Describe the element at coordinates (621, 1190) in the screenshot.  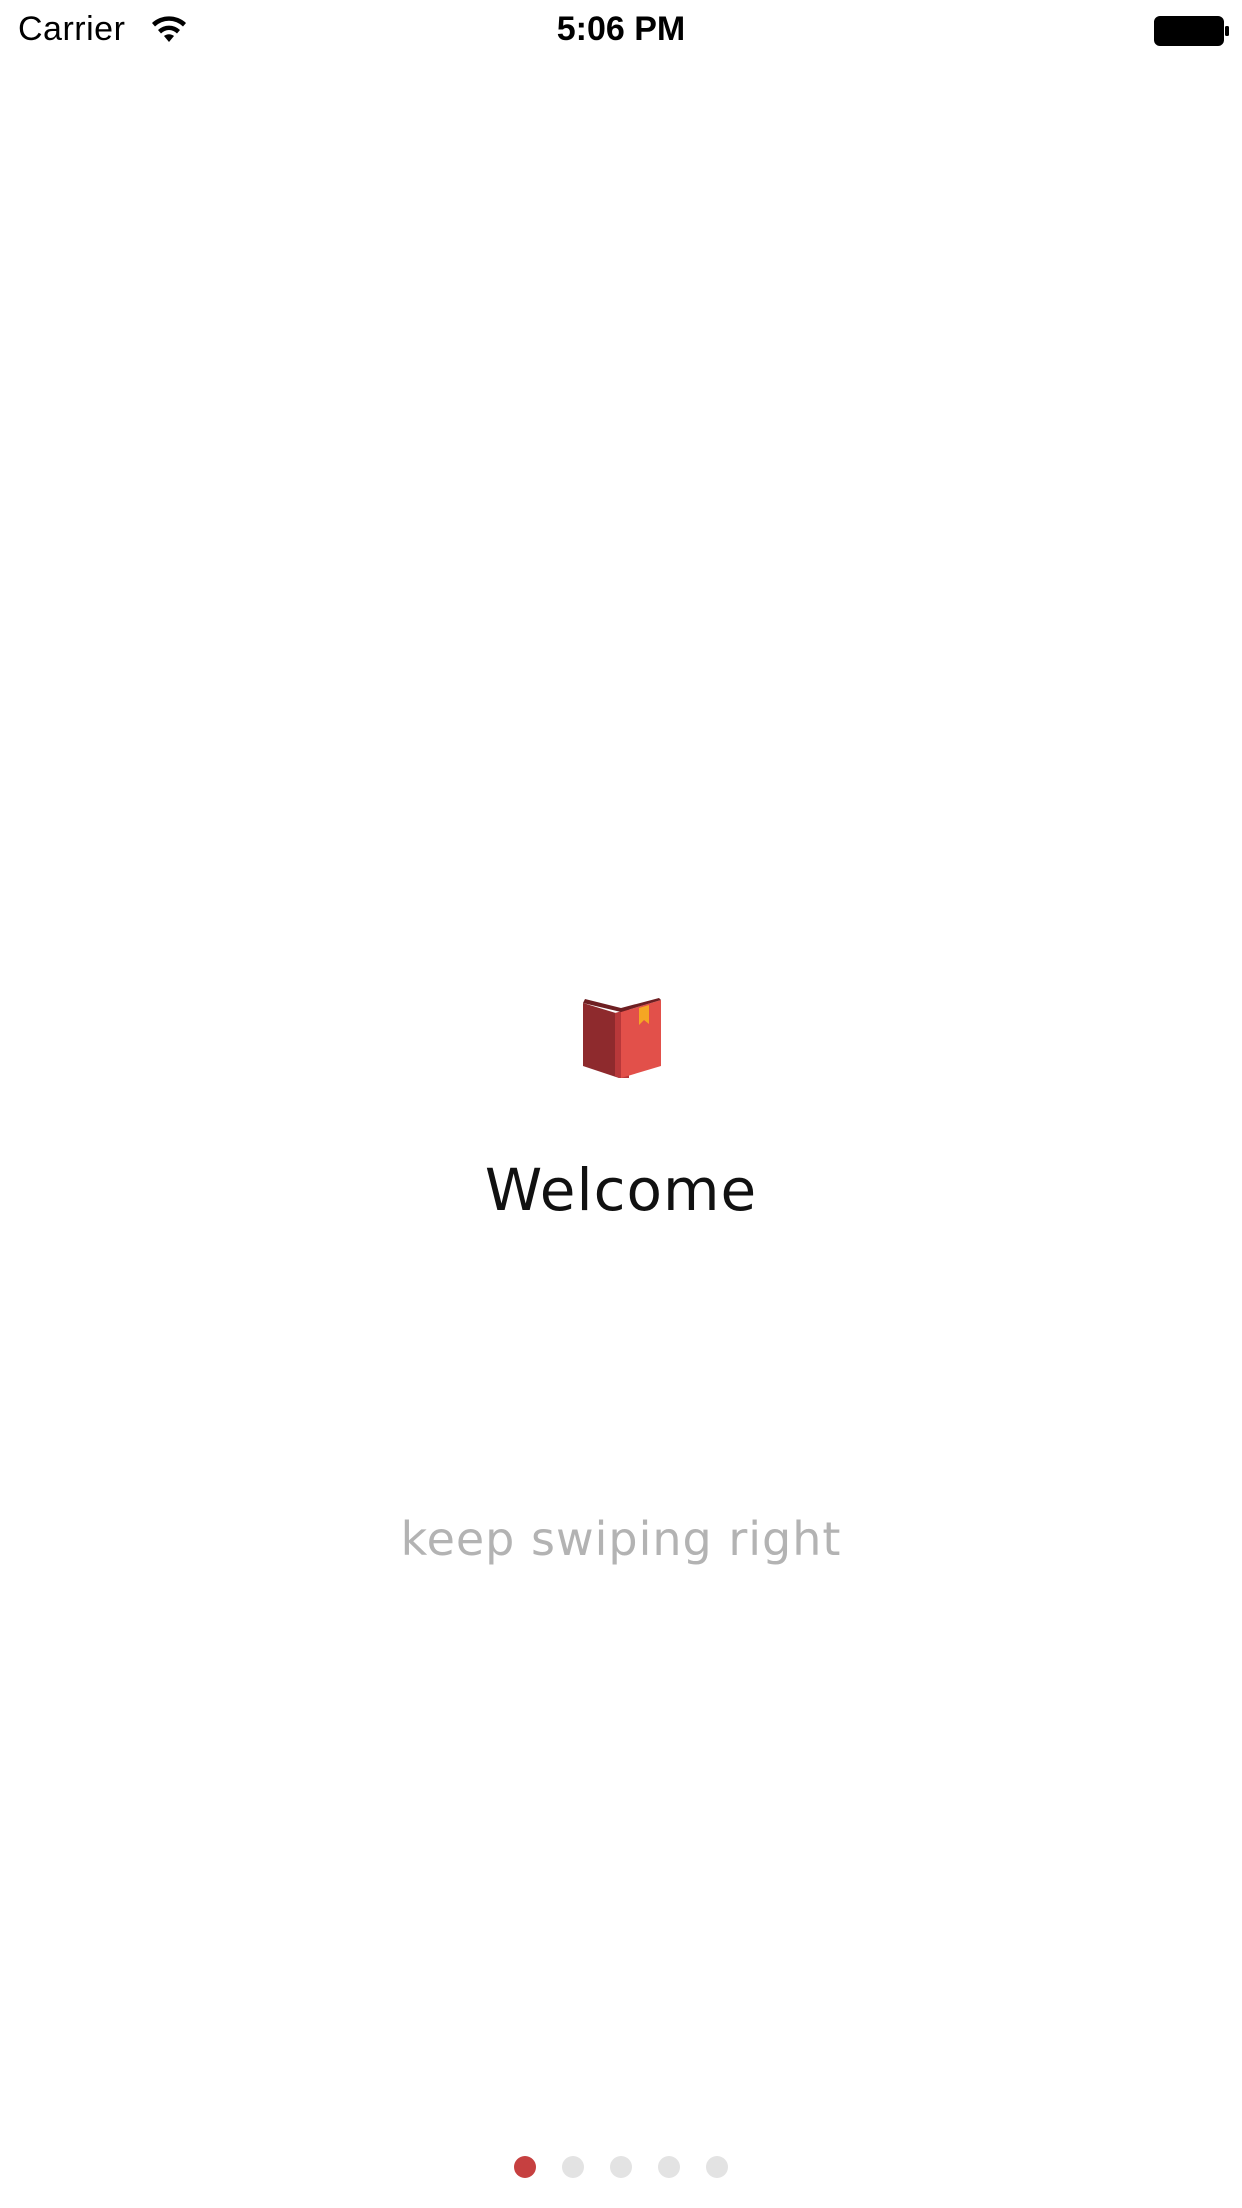
I see `welcome-title: Welcome` at that location.